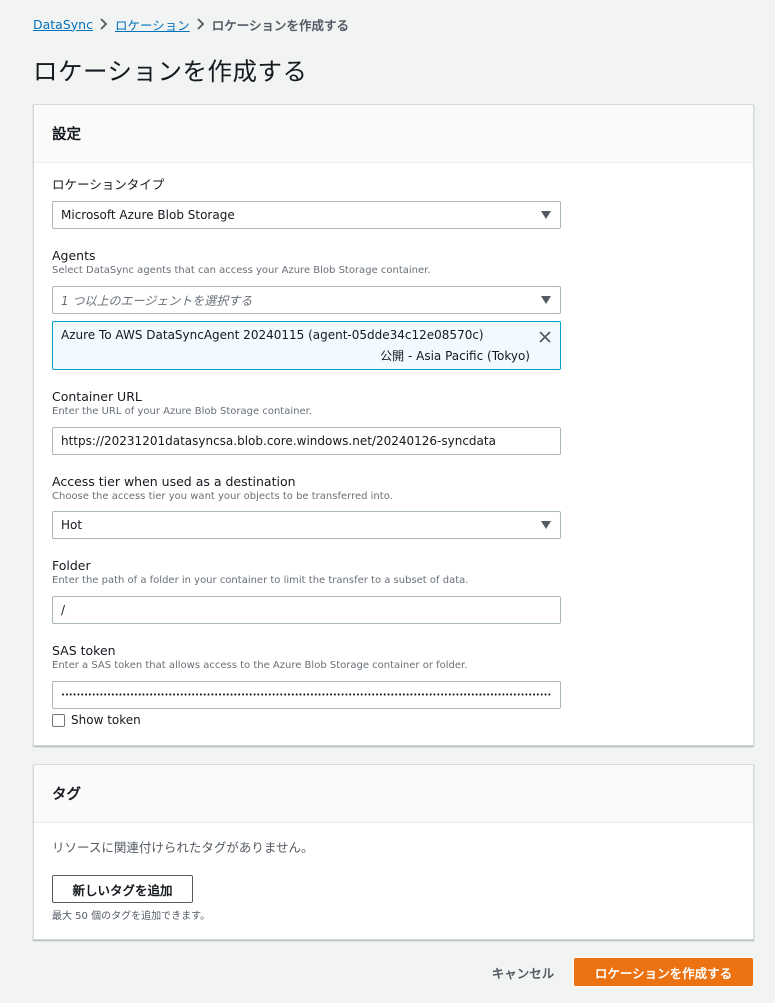 Image resolution: width=775 pixels, height=1003 pixels. I want to click on tags-limit-text: 最大 50 個のタグを追加できます。, so click(131, 916).